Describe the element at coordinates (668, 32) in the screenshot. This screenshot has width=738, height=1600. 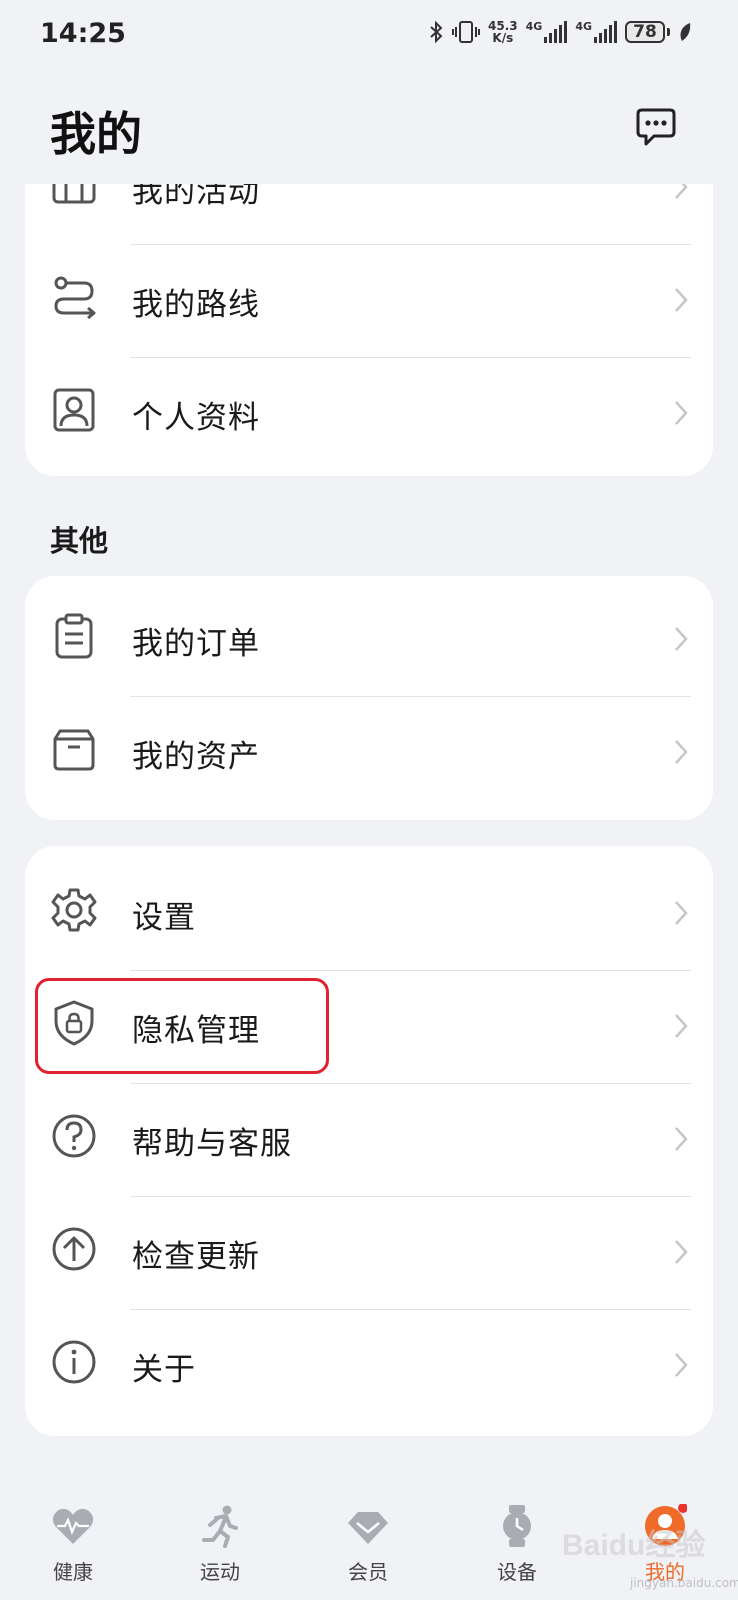
I see `battery-tip` at that location.